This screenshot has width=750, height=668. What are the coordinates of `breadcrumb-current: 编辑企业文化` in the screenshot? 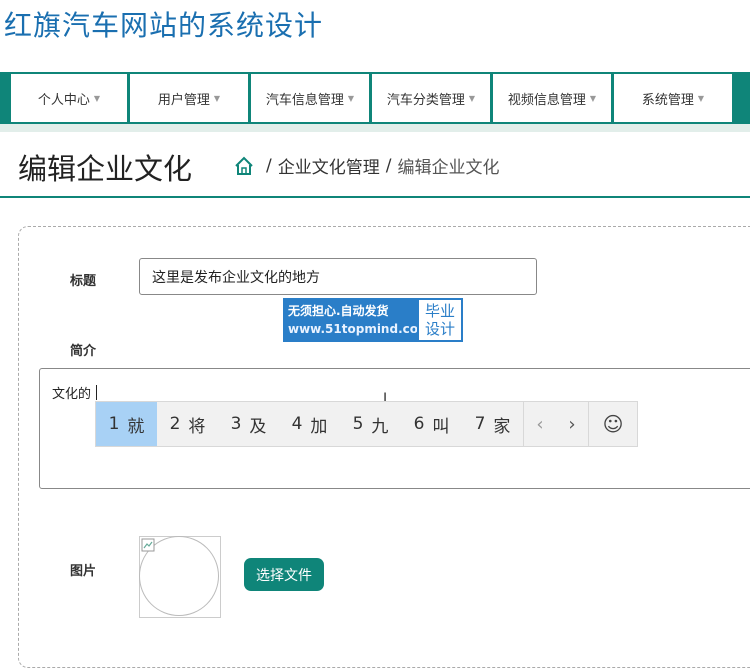 It's located at (448, 168).